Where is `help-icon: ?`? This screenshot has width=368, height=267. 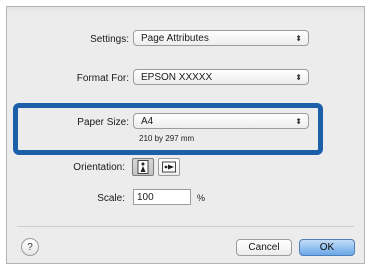 help-icon: ? is located at coordinates (30, 247).